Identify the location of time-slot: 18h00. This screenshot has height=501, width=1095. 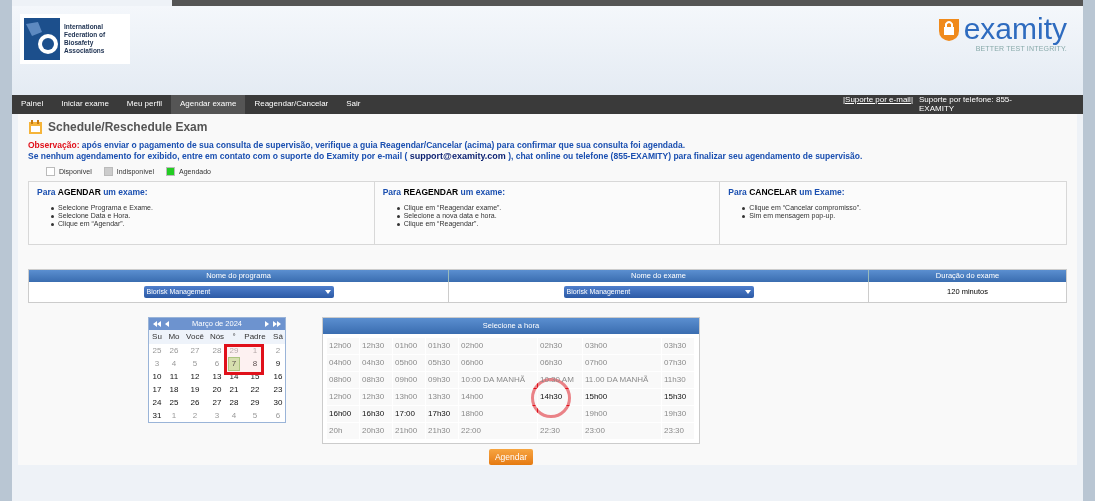
(498, 414).